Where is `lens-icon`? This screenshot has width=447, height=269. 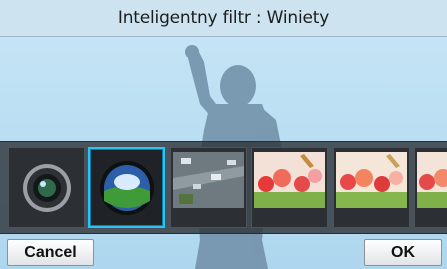 lens-icon is located at coordinates (47, 188).